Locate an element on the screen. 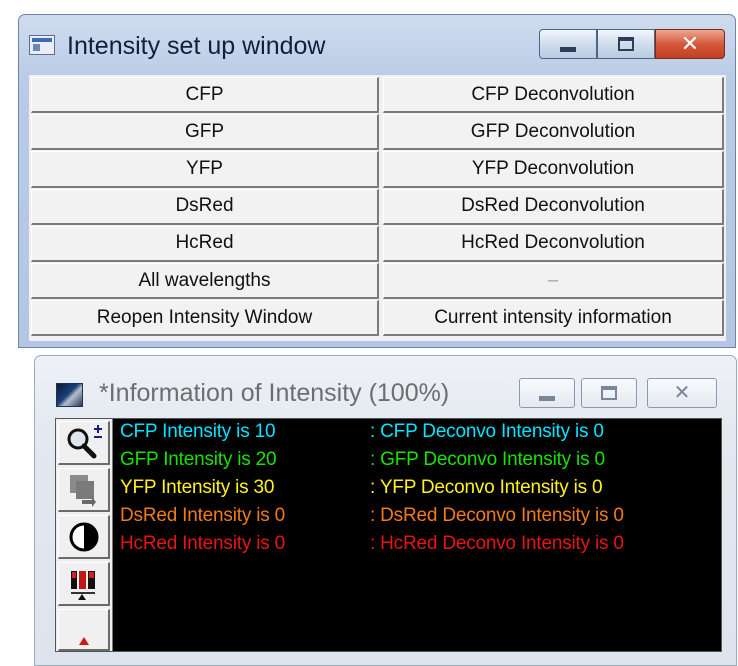  window-app-icon is located at coordinates (42, 45).